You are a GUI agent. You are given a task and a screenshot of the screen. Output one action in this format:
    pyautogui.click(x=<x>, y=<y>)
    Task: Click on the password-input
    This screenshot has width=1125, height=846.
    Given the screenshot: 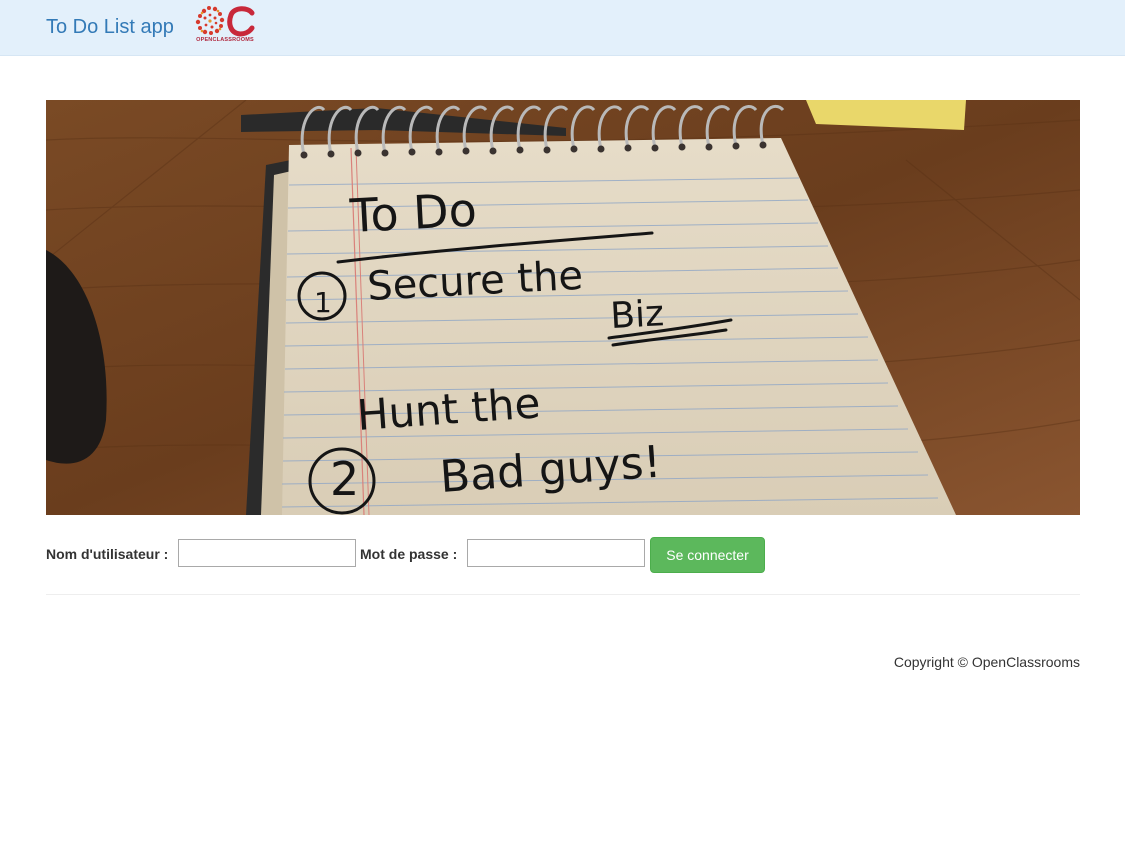 What is the action you would take?
    pyautogui.click(x=556, y=553)
    